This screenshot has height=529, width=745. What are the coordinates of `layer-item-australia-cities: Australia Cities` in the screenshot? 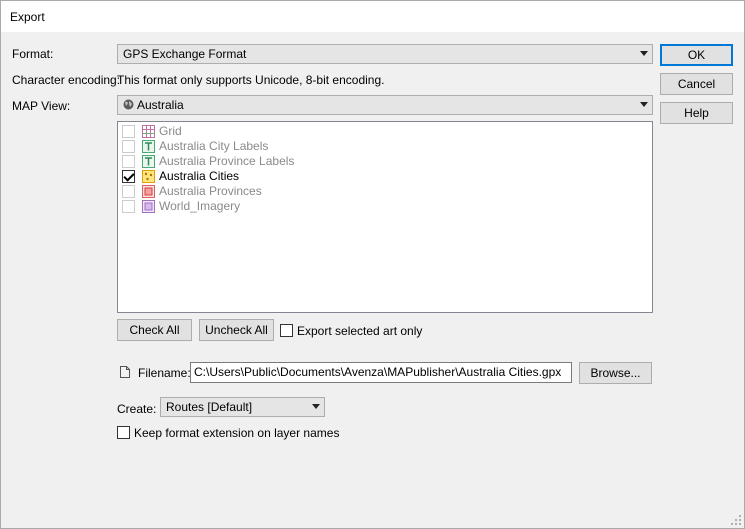 It's located at (272, 176).